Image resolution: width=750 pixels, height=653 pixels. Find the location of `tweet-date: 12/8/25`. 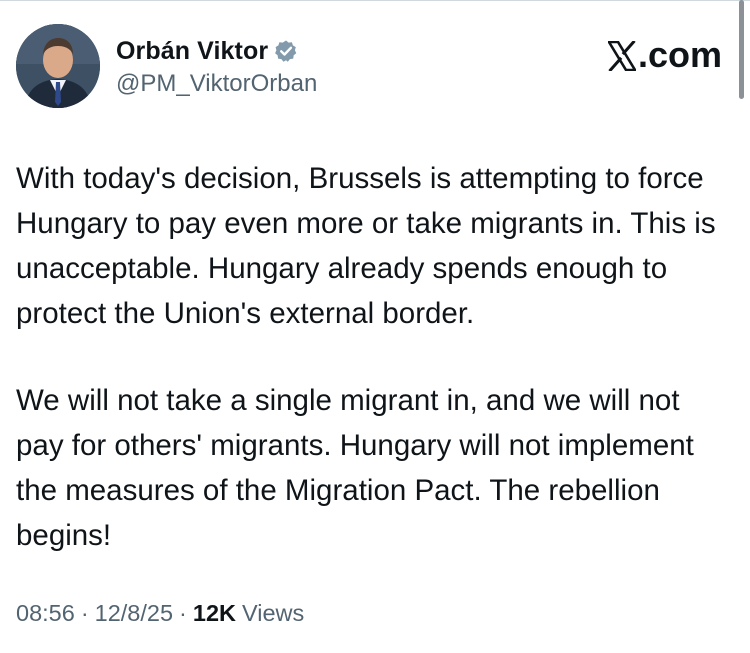

tweet-date: 12/8/25 is located at coordinates (134, 613).